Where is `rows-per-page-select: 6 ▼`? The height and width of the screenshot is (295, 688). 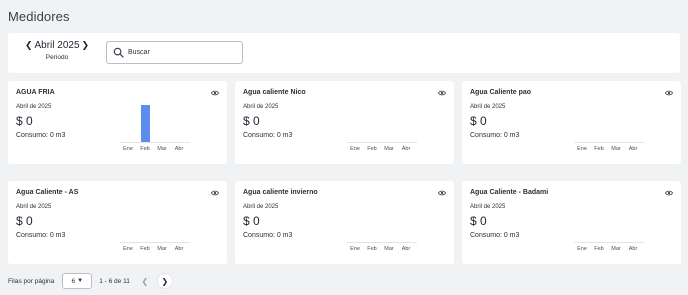 rows-per-page-select: 6 ▼ is located at coordinates (77, 281).